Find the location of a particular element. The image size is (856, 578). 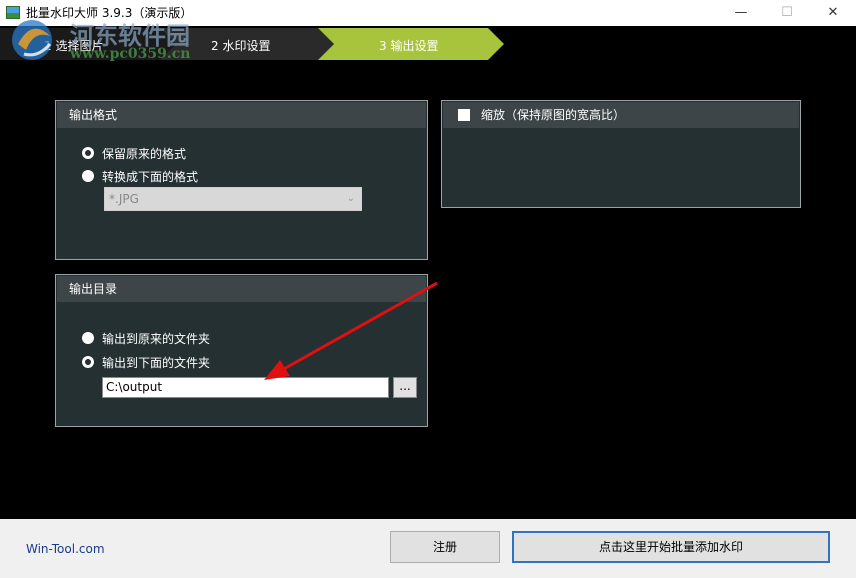

footer-bar: Win-Tool.com 注册 点击这里开始批量添加水印 is located at coordinates (428, 548).